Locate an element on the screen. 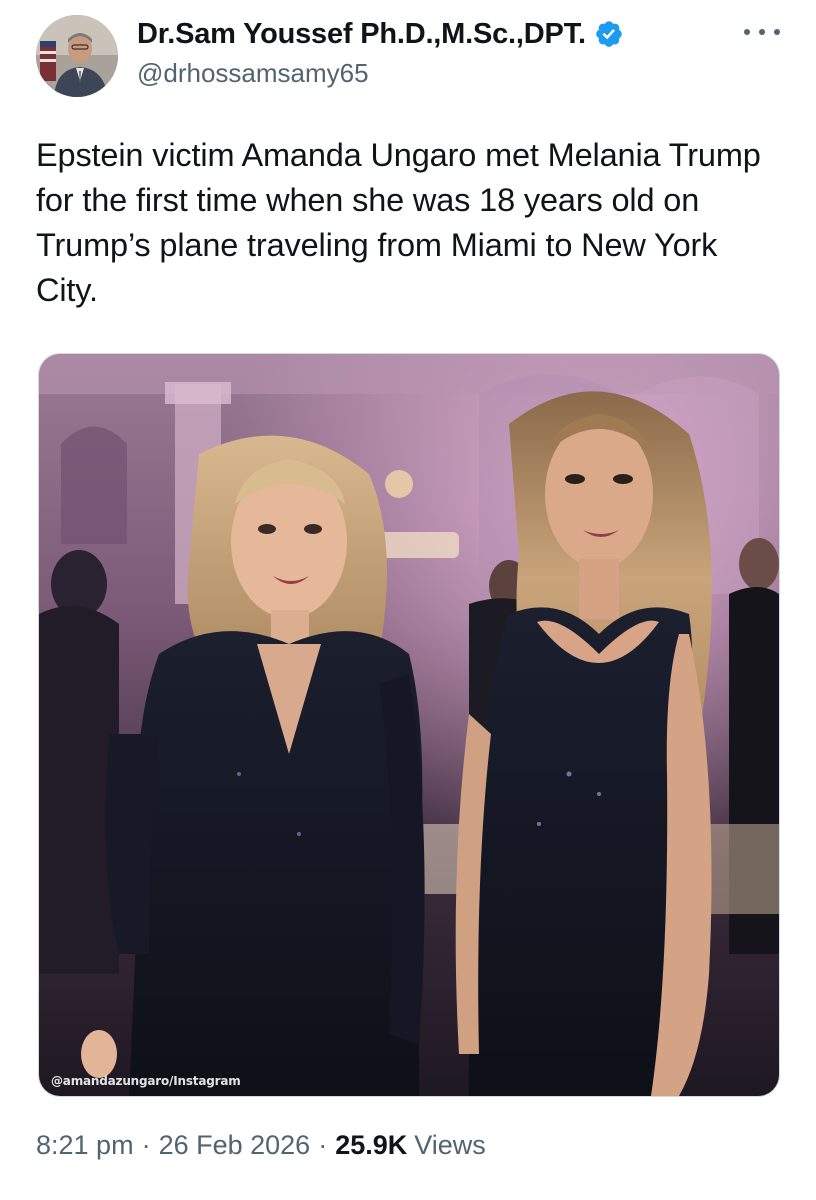 This screenshot has height=1200, width=816. author-display-name: Dr.Sam Youssef Ph.D.,M.Sc.,DPT. is located at coordinates (361, 34).